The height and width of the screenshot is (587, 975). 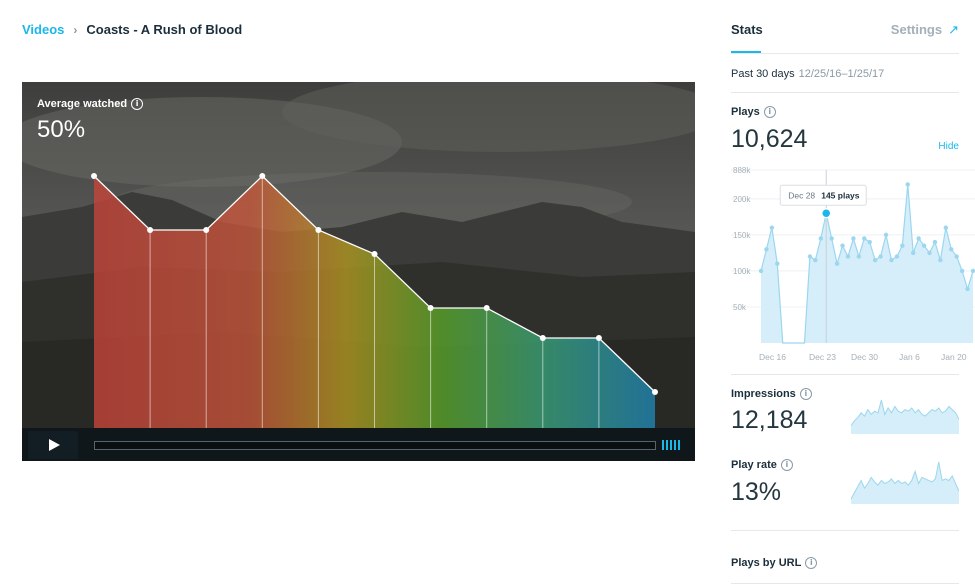 What do you see at coordinates (840, 195) in the screenshot?
I see `tooltip-value: 145 plays` at bounding box center [840, 195].